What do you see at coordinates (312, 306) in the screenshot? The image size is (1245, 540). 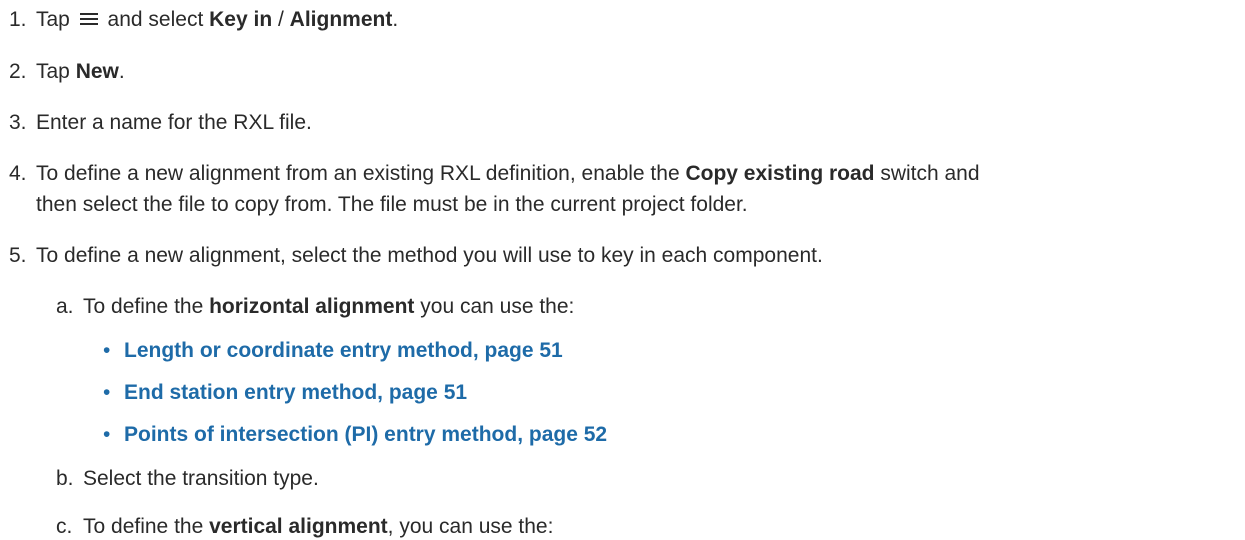 I see `horizontal-alignment-label: horizontal alignment` at bounding box center [312, 306].